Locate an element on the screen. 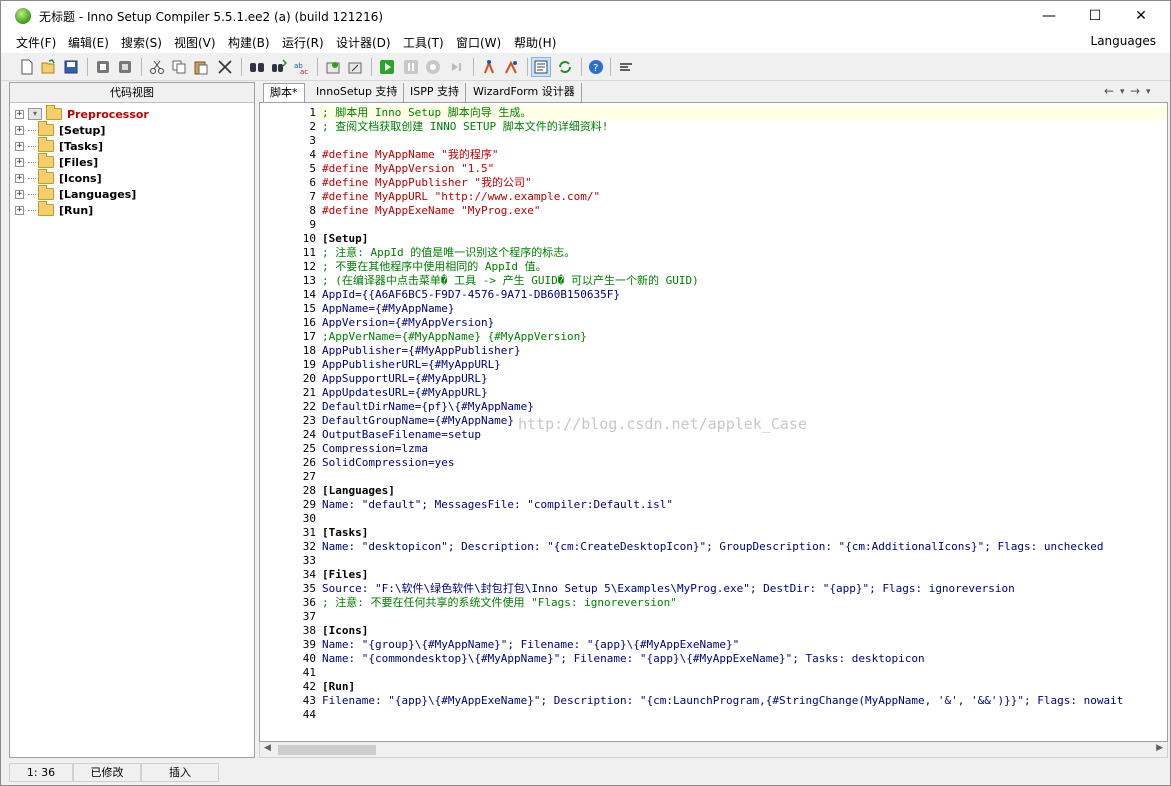 This screenshot has width=1171, height=786. wizard-button is located at coordinates (333, 67).